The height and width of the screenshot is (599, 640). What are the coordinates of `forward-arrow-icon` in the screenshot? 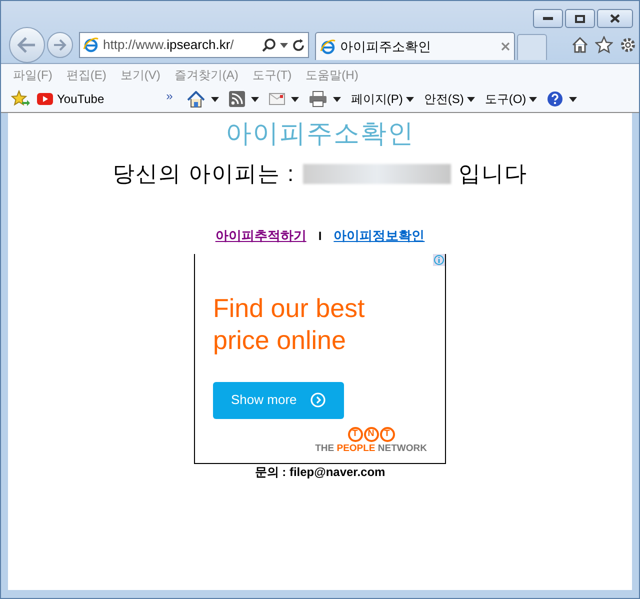 It's located at (60, 45).